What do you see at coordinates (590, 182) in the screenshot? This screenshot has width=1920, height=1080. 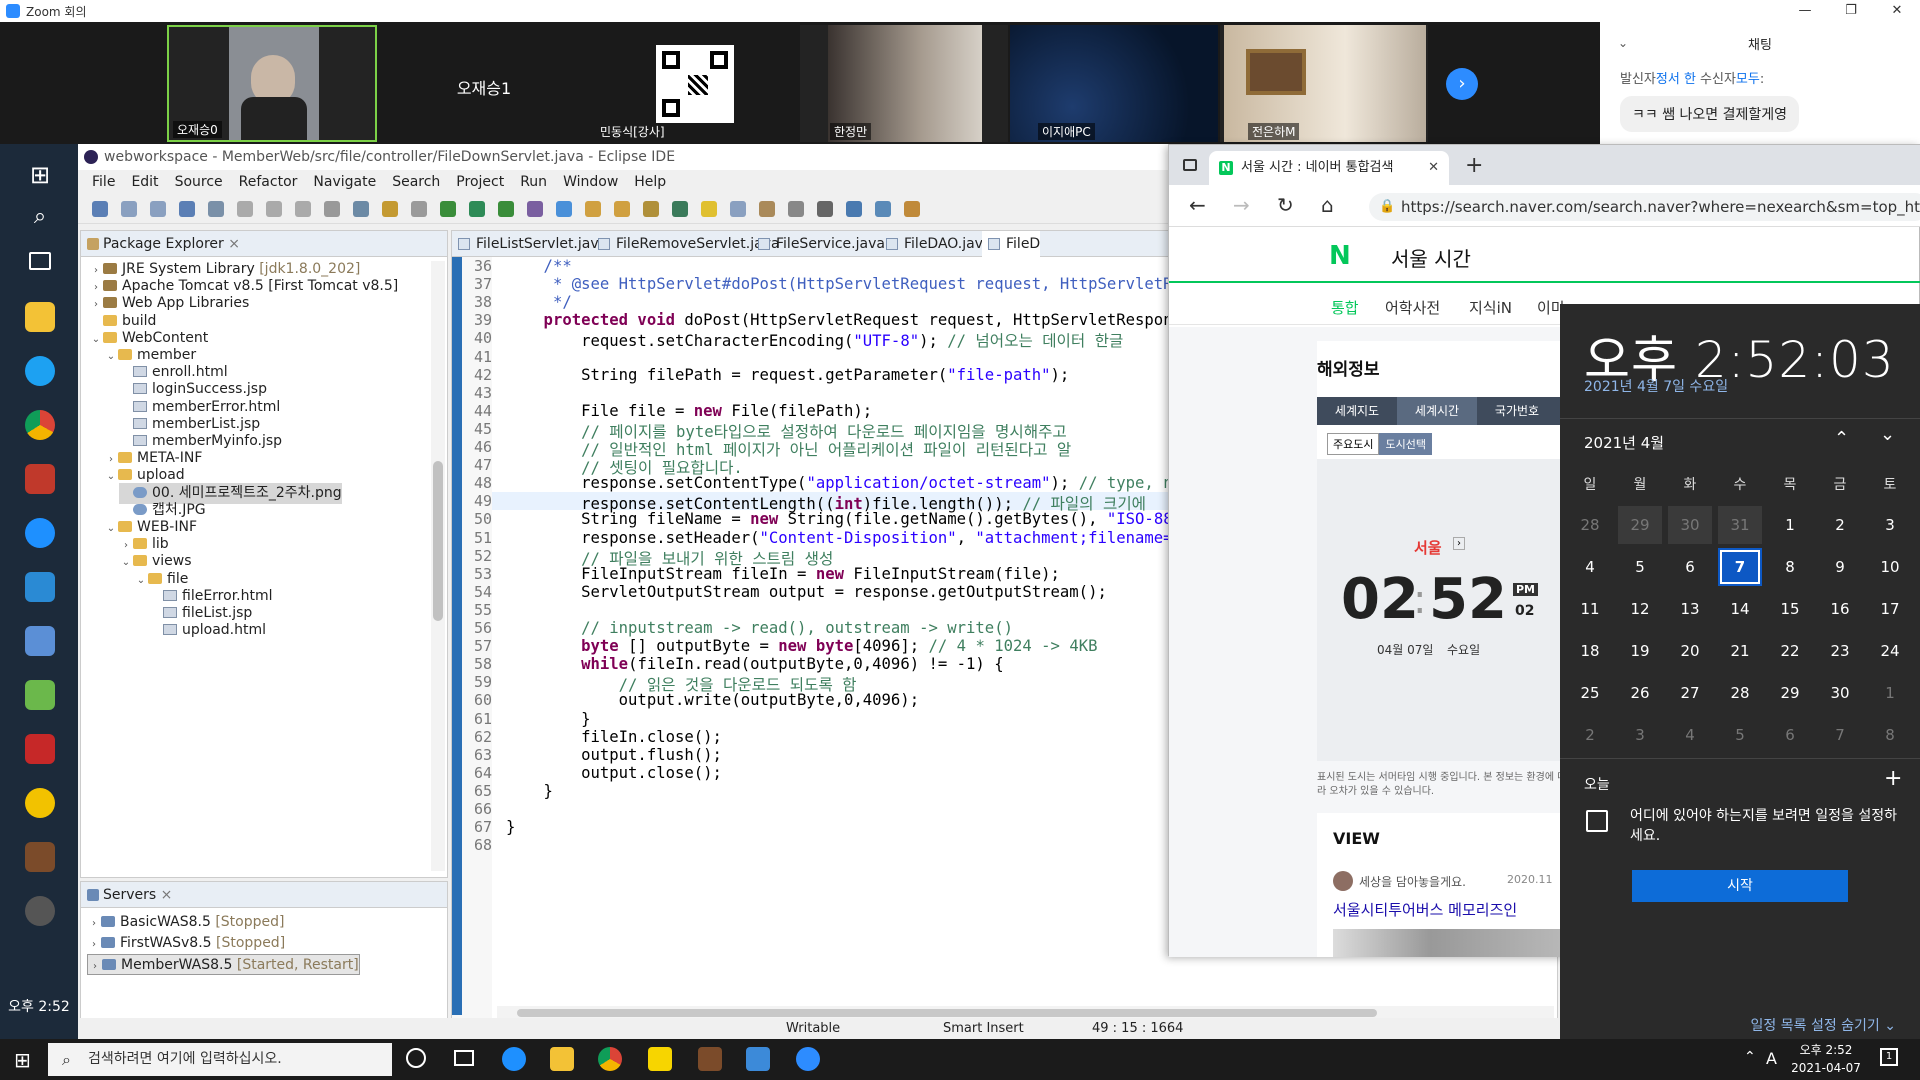 I see `menu-item-window: Window` at bounding box center [590, 182].